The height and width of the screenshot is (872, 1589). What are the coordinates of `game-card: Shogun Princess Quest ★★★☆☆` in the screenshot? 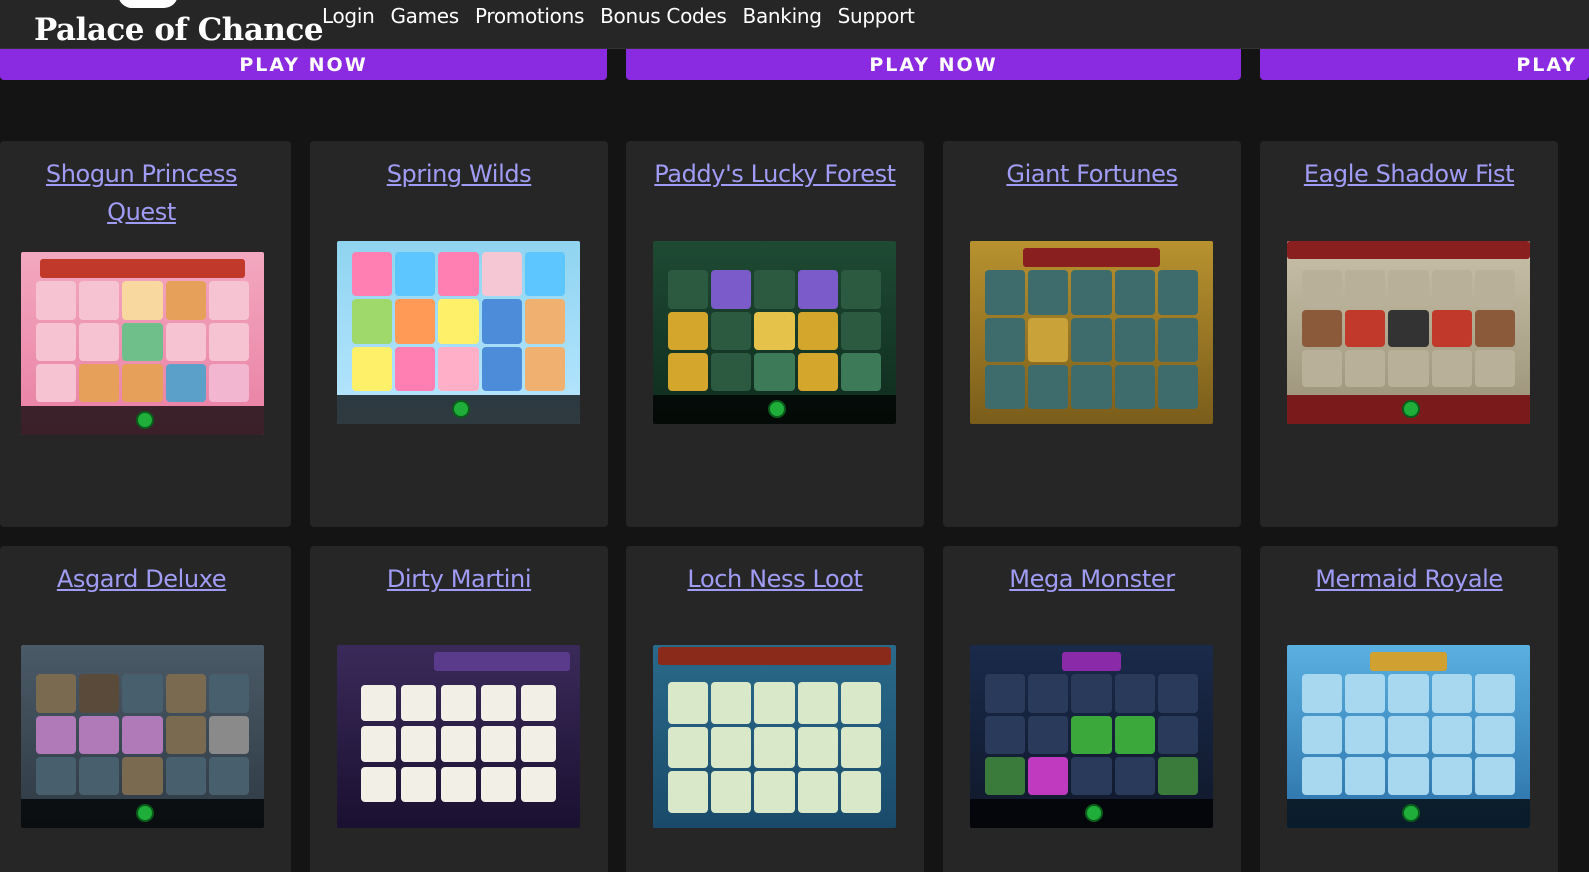 It's located at (145, 391).